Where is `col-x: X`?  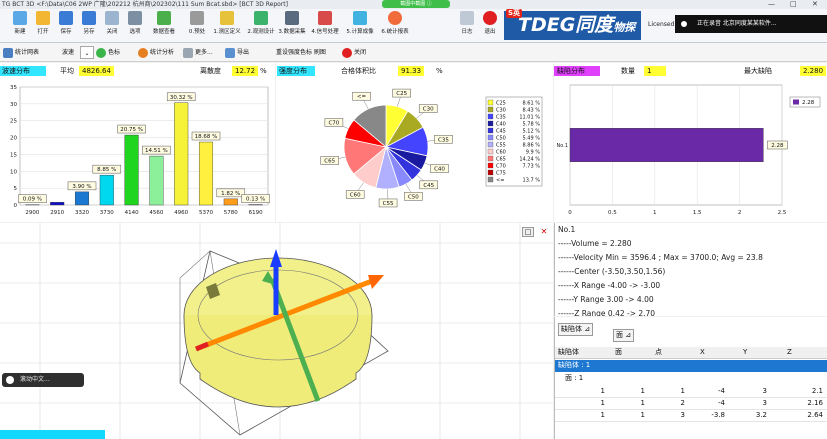
col-x: X is located at coordinates (702, 352).